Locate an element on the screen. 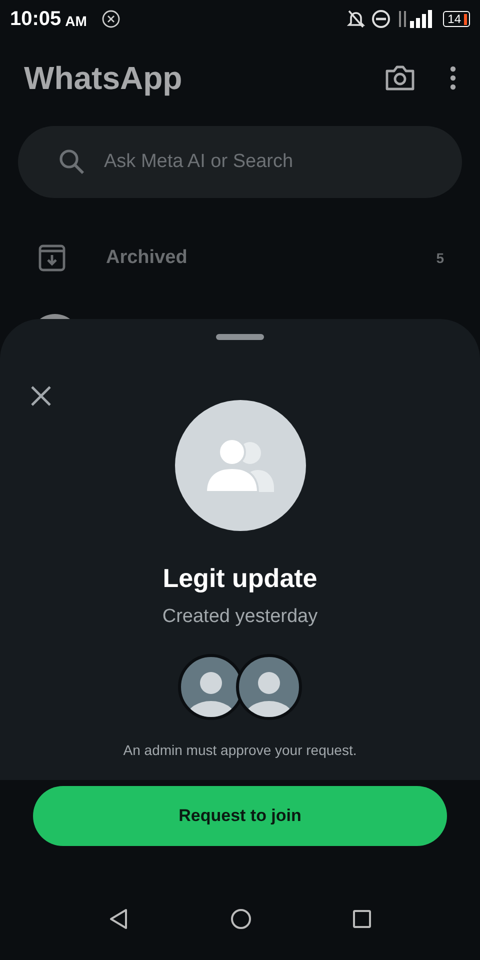  group-name: Legit update is located at coordinates (240, 578).